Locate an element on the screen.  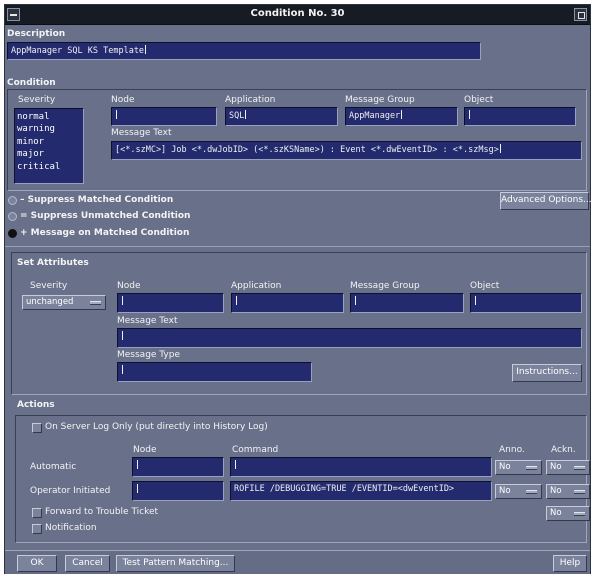
server-log-only-checkbox is located at coordinates (37, 428).